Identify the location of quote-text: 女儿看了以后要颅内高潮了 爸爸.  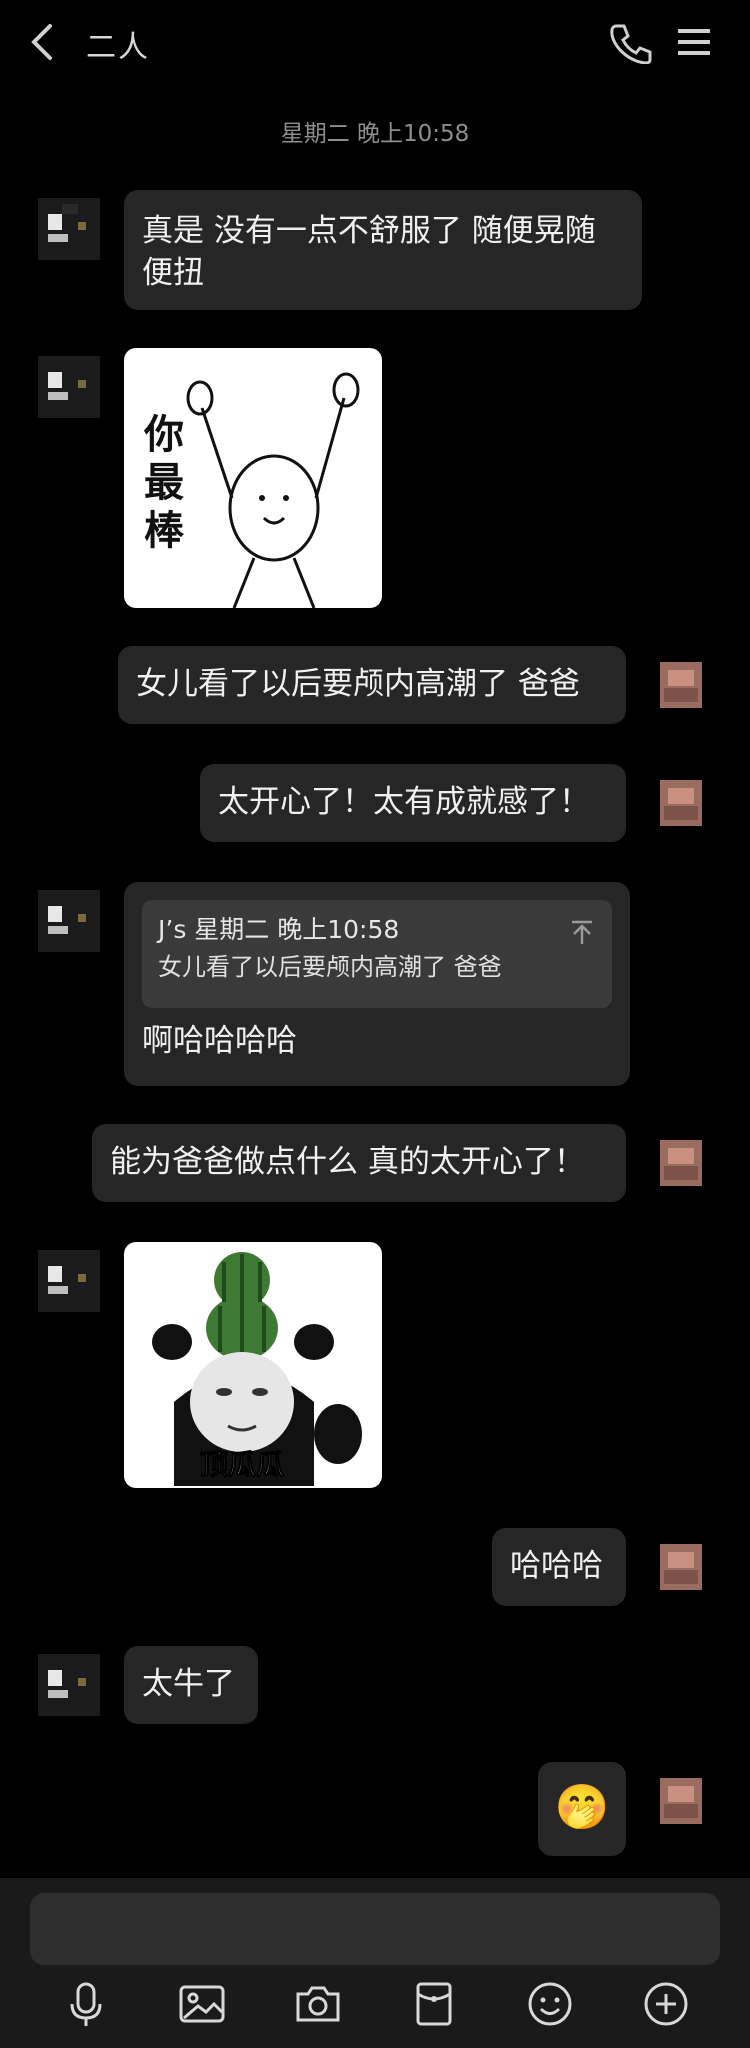
(330, 967).